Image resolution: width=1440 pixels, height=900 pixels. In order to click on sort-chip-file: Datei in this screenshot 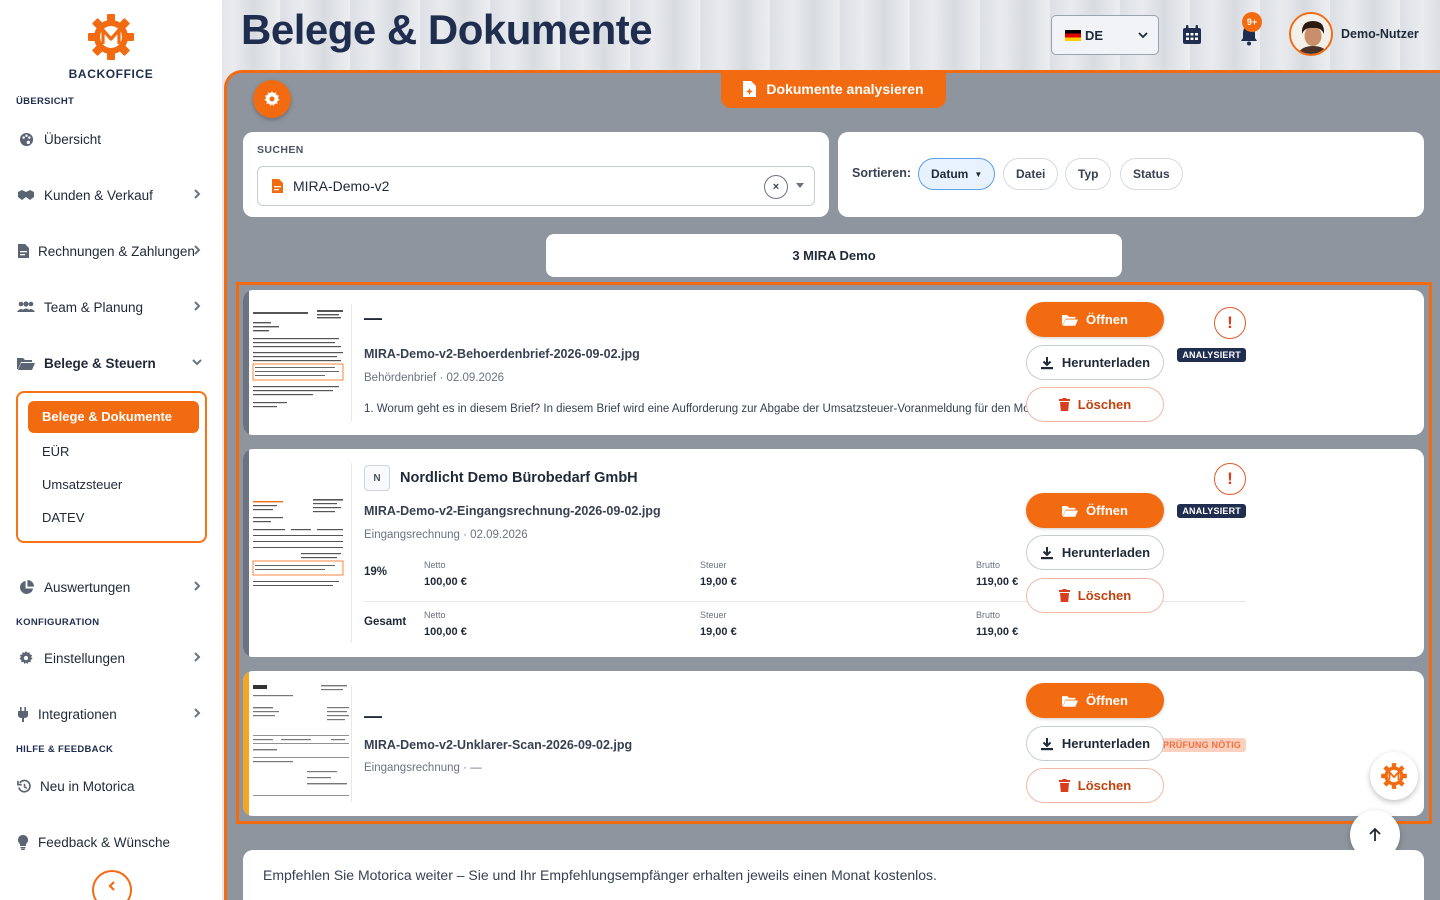, I will do `click(1031, 174)`.